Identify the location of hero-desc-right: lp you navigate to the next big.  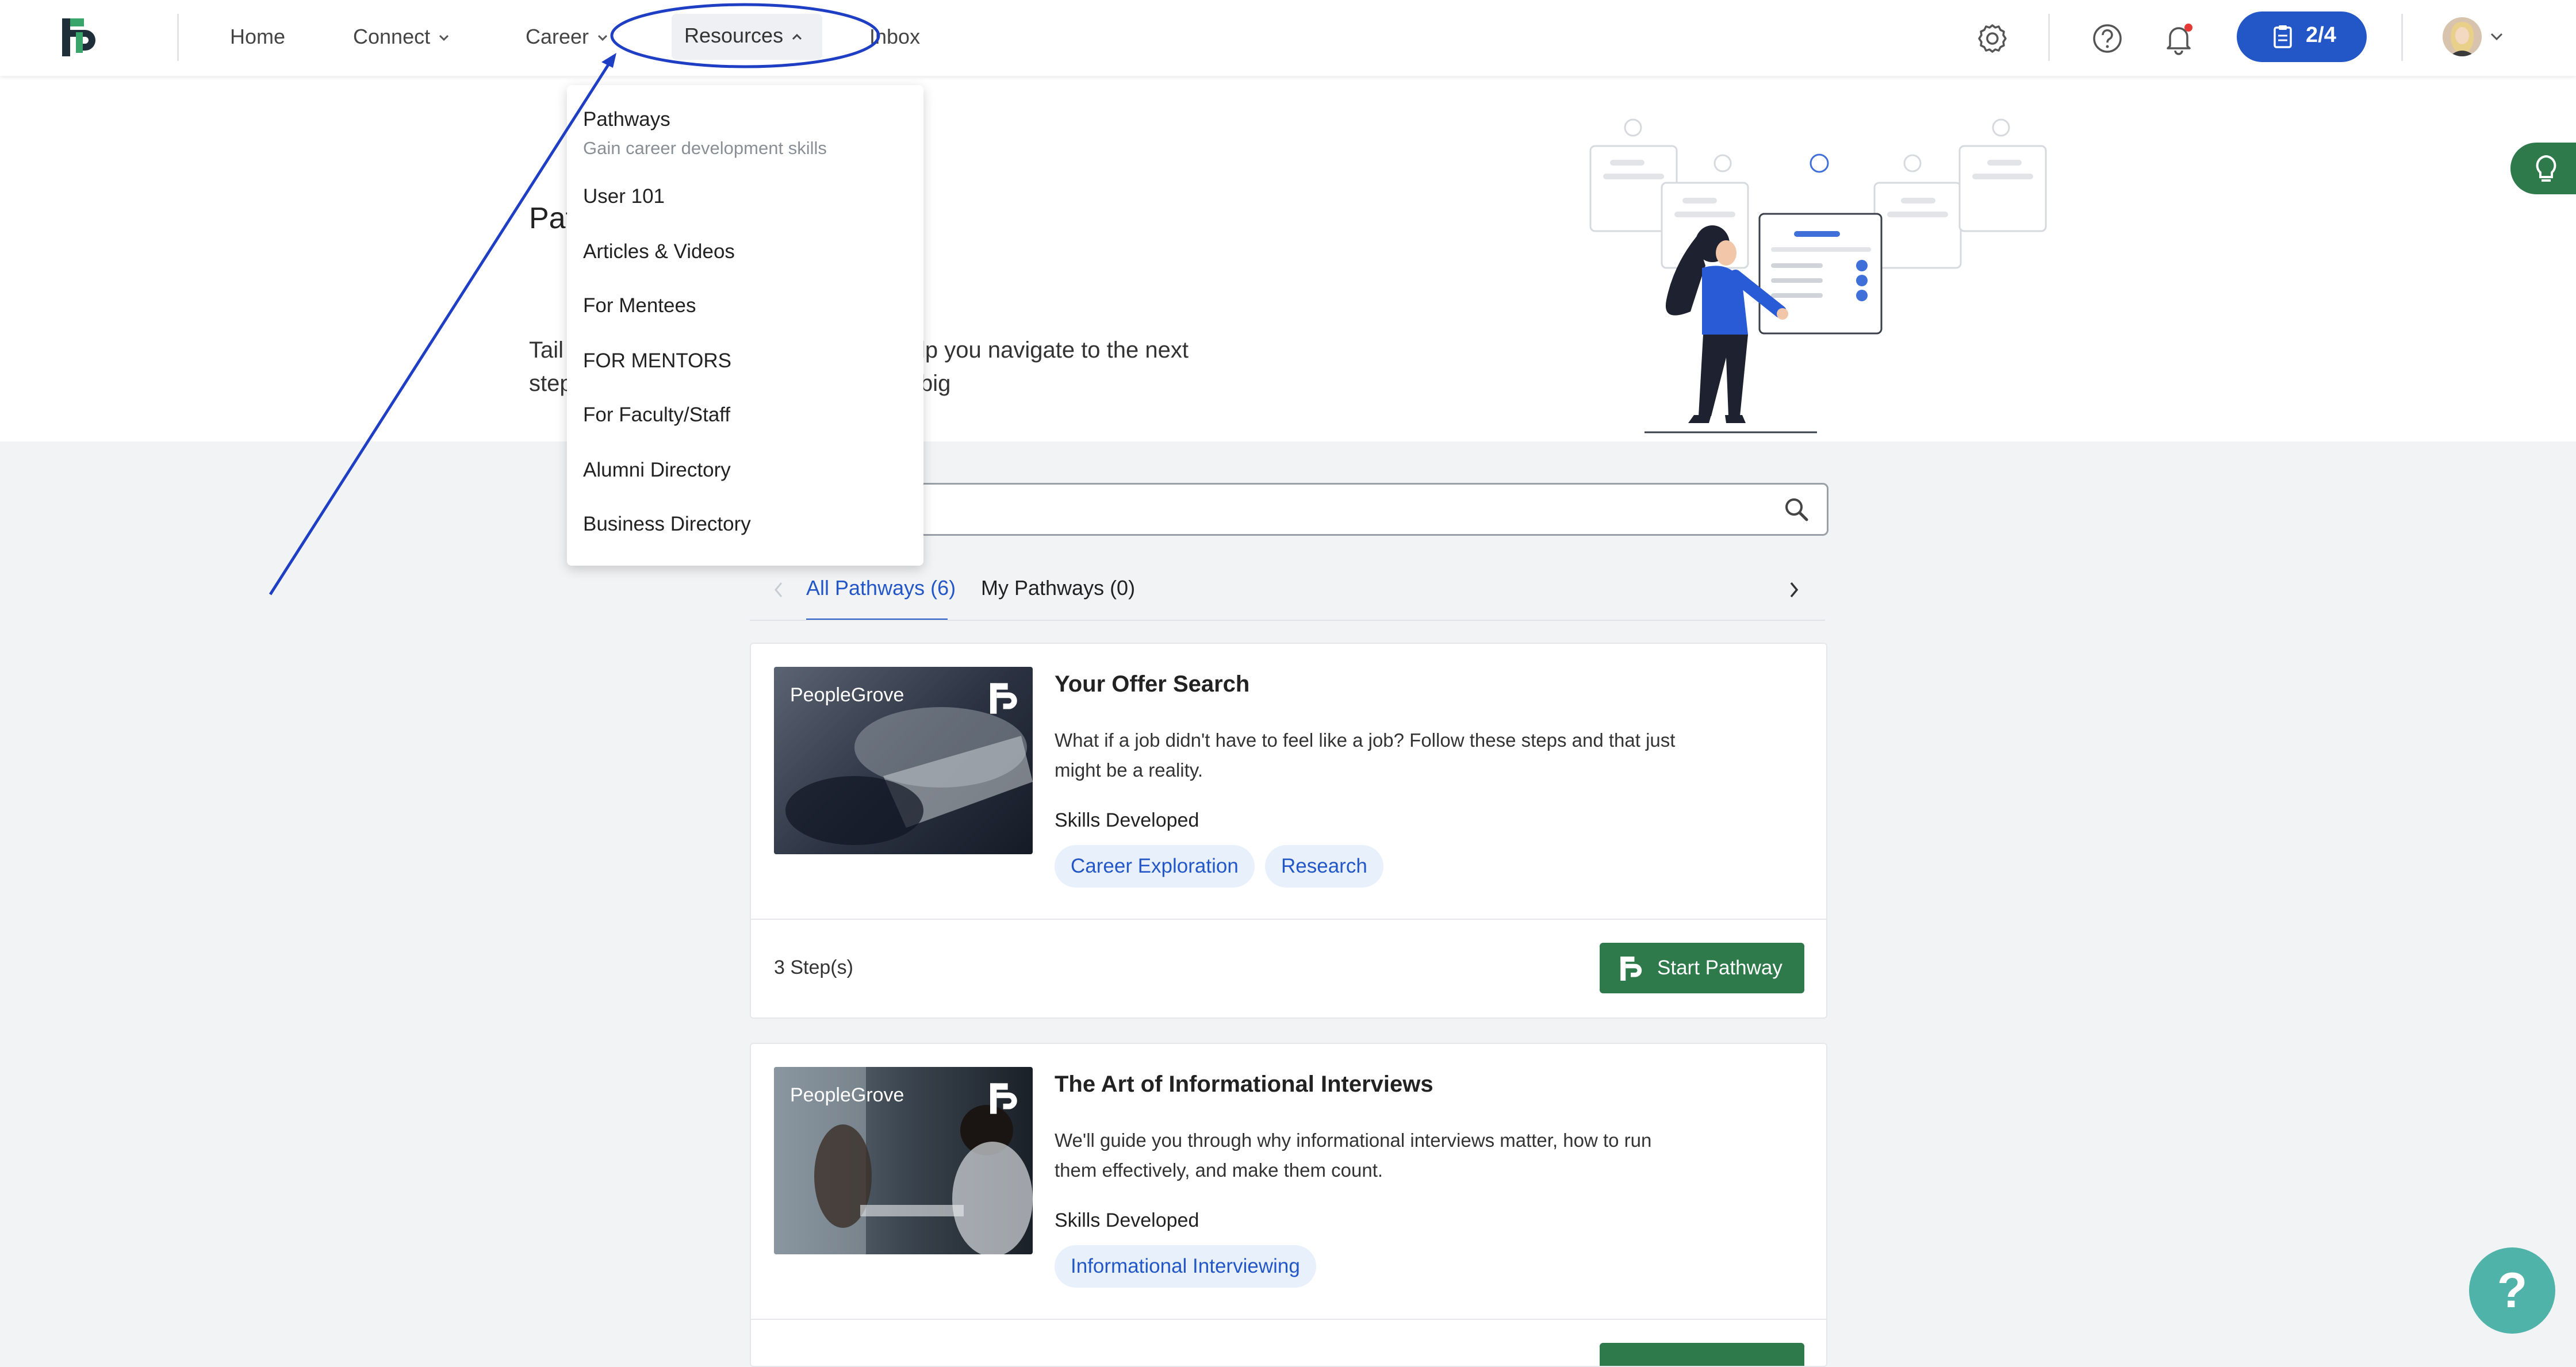
(1054, 366).